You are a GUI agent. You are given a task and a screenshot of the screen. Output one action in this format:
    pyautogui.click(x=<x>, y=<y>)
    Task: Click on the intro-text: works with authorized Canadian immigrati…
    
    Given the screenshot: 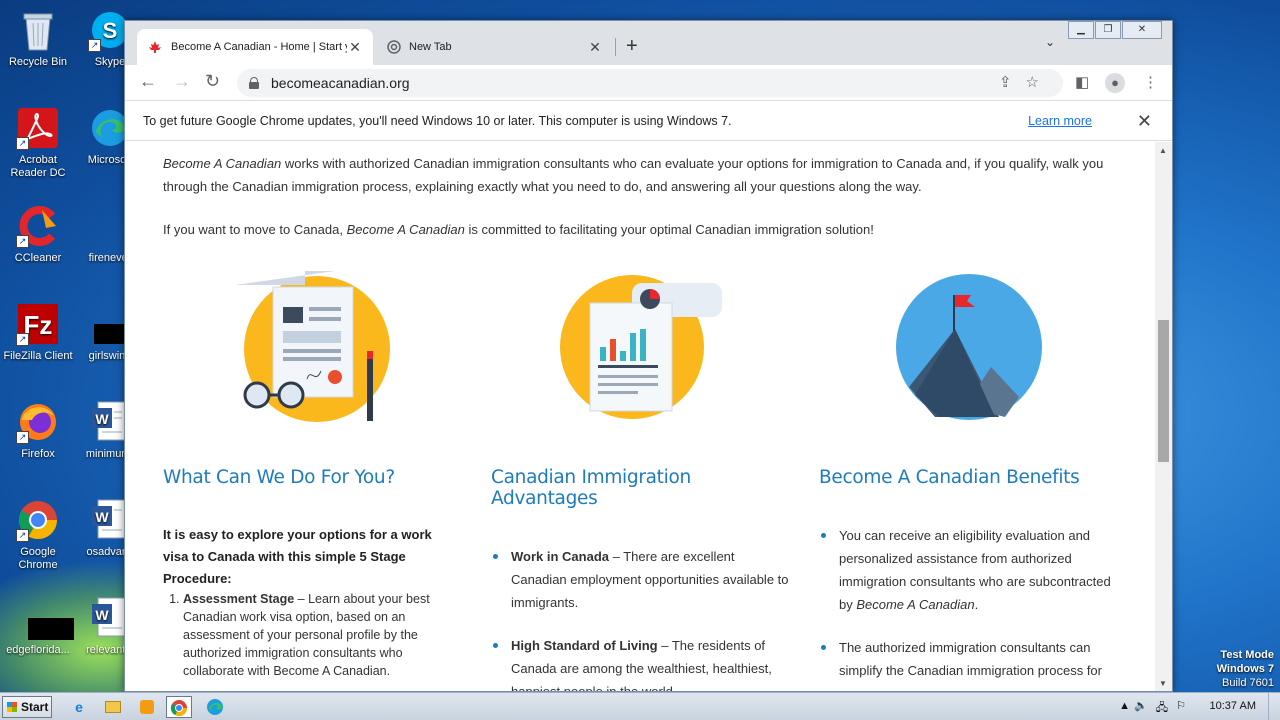 What is the action you would take?
    pyautogui.click(x=633, y=175)
    